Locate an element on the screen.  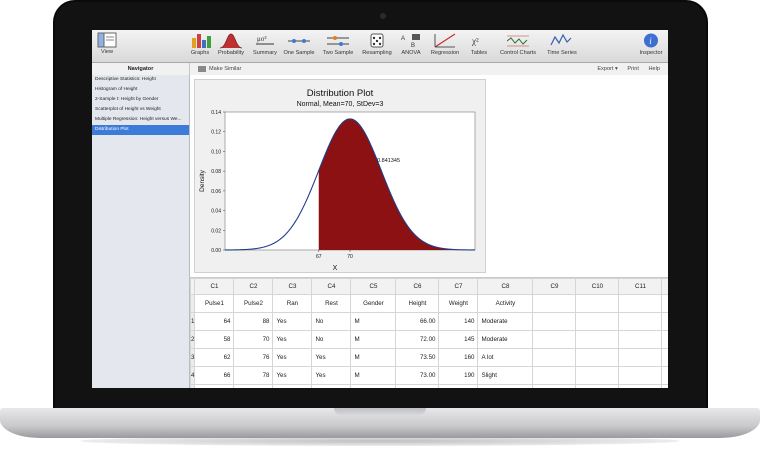
table-cell: 78 is located at coordinates (253, 375).